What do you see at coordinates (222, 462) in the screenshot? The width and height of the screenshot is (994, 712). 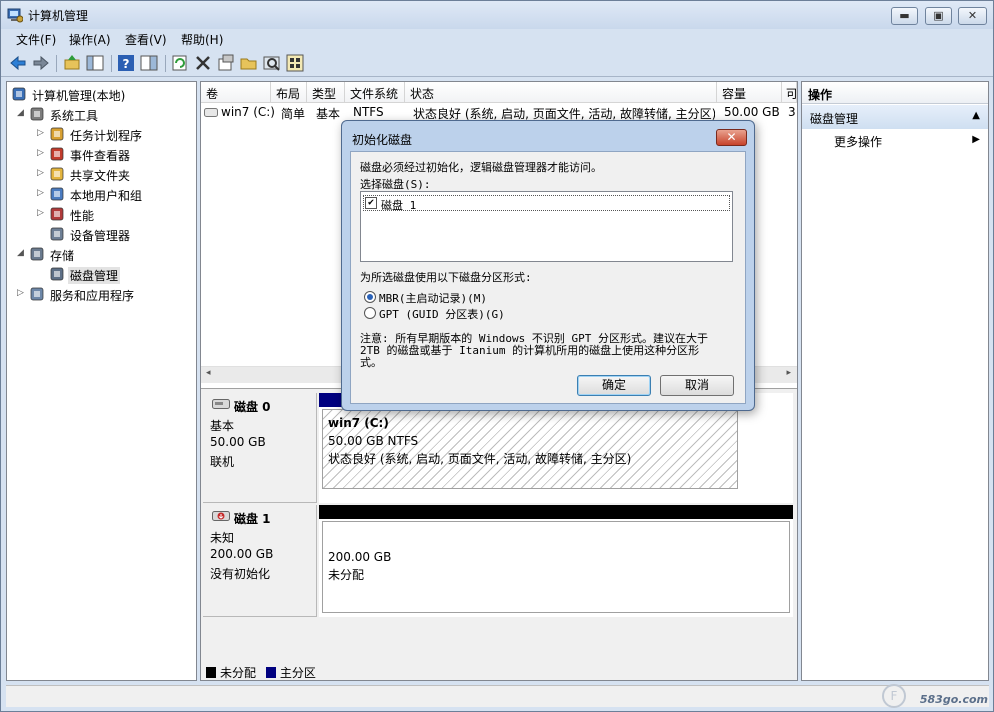 I see `disk-0-state: 联机` at bounding box center [222, 462].